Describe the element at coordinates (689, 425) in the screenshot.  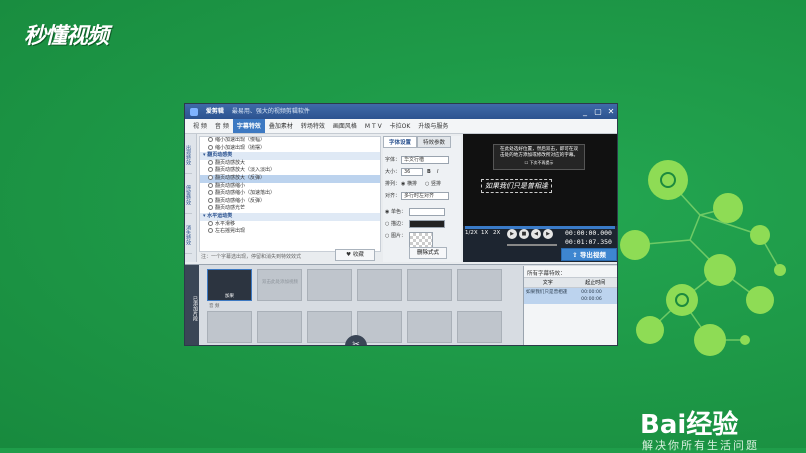
I see `baidu-jingyan-logo: Bai经验` at that location.